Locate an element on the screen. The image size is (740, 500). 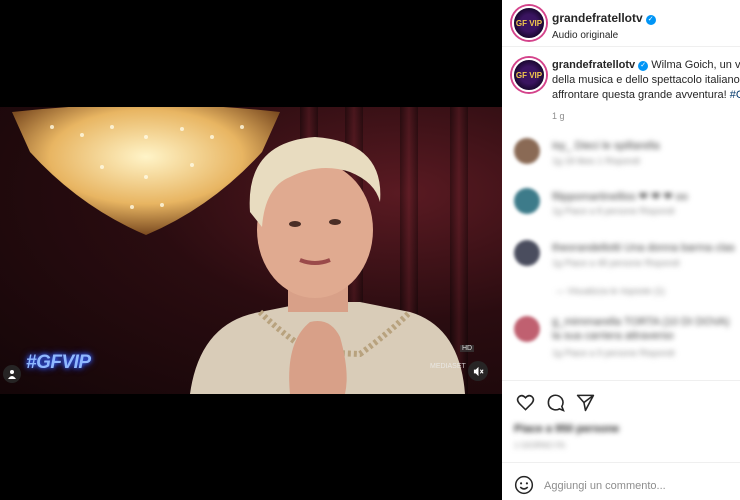
caption-author-avatar: GF VIP is located at coordinates (529, 75).